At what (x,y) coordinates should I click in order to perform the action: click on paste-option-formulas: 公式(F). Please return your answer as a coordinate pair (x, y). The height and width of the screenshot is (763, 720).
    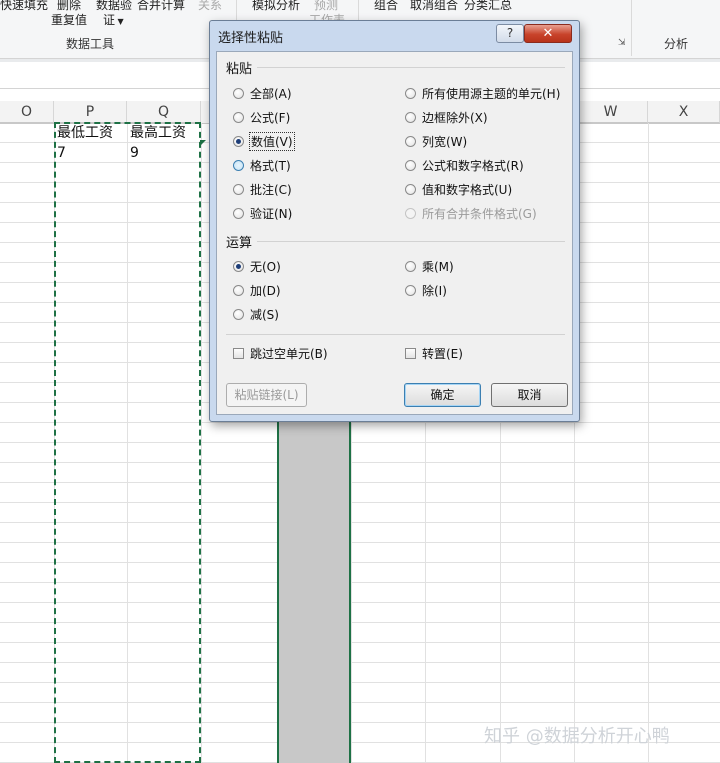
    Looking at the image, I should click on (261, 117).